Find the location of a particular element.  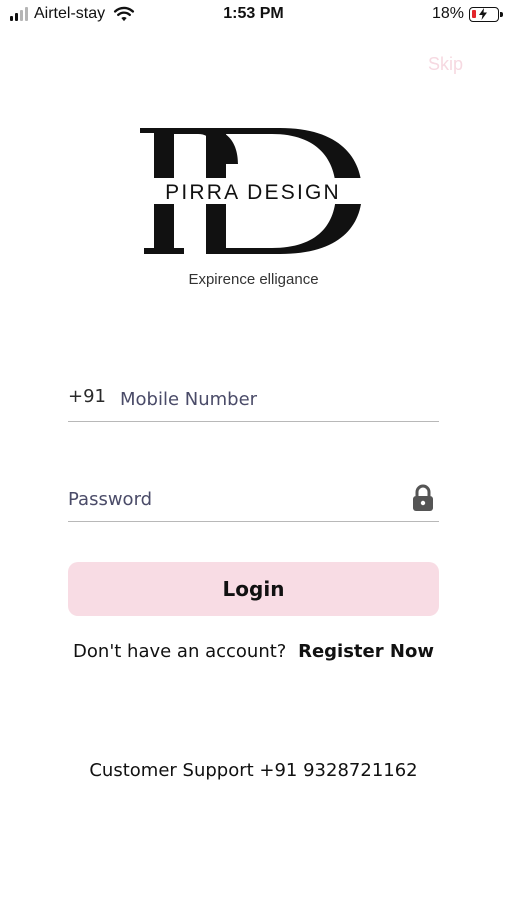

status-right: 18% is located at coordinates (467, 14).